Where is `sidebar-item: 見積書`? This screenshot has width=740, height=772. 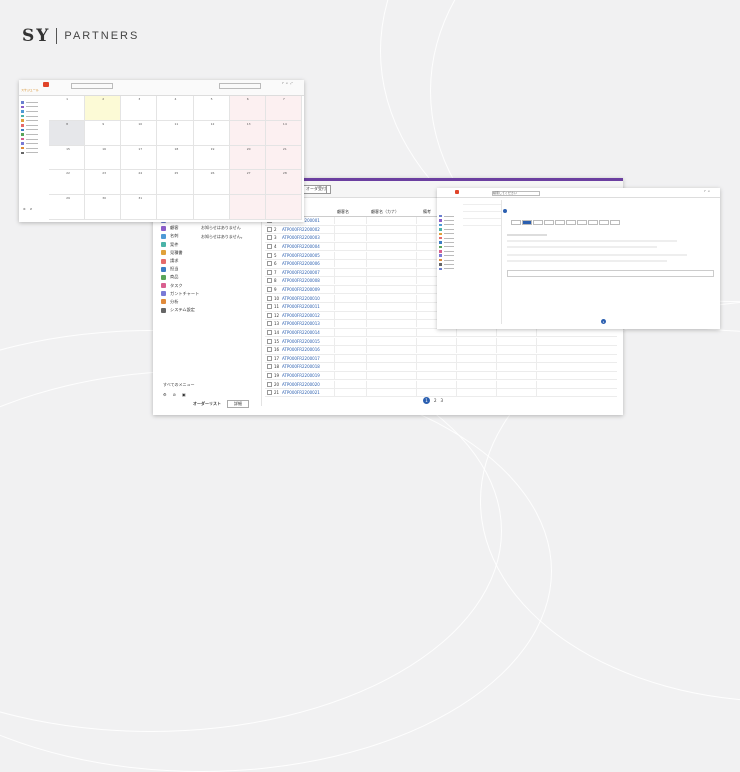 sidebar-item: 見積書 is located at coordinates (182, 253).